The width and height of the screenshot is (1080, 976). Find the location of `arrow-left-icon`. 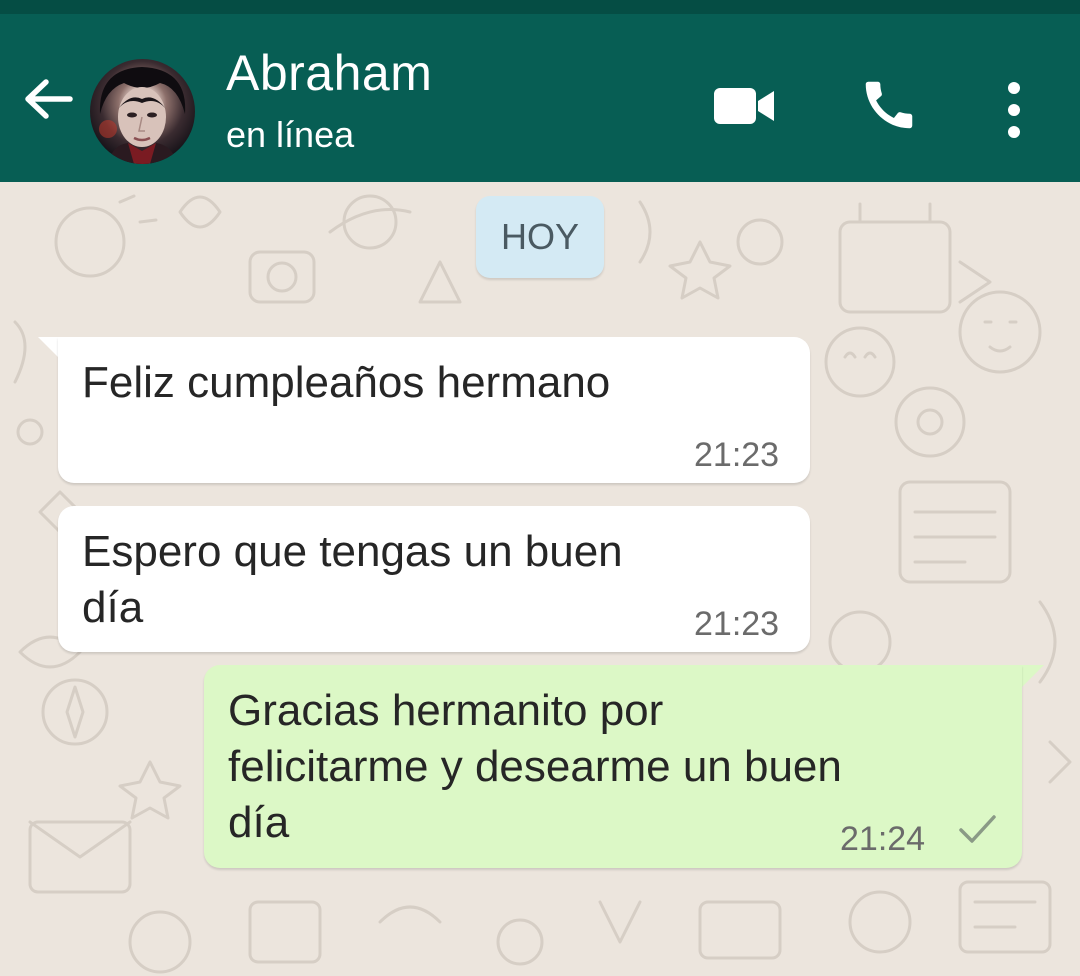

arrow-left-icon is located at coordinates (49, 99).